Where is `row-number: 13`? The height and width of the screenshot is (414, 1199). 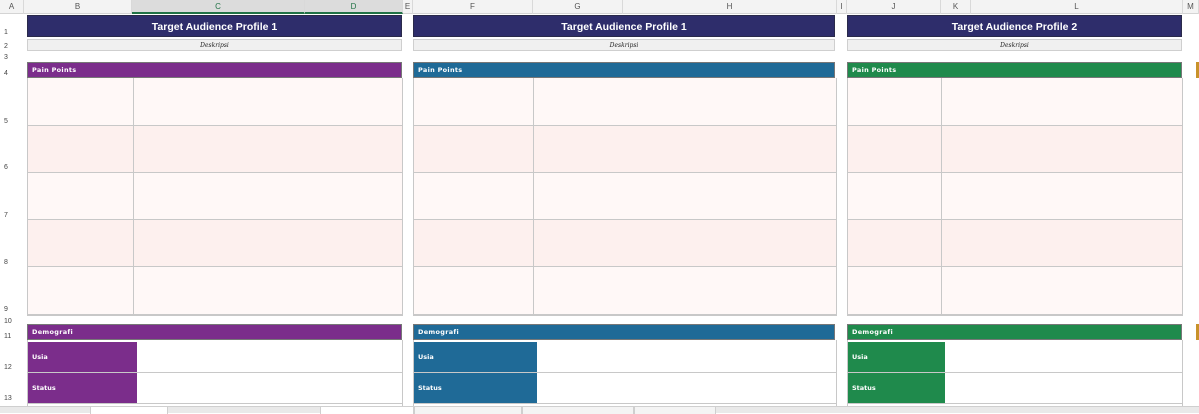 row-number: 13 is located at coordinates (11, 398).